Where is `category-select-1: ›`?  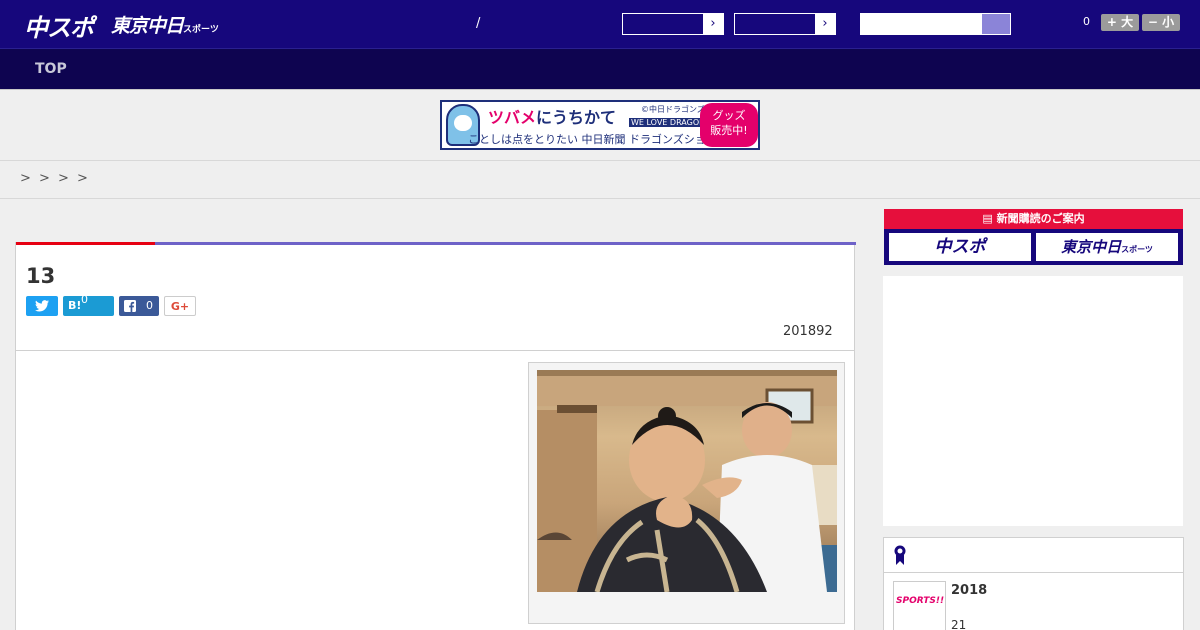
category-select-1: › is located at coordinates (673, 24).